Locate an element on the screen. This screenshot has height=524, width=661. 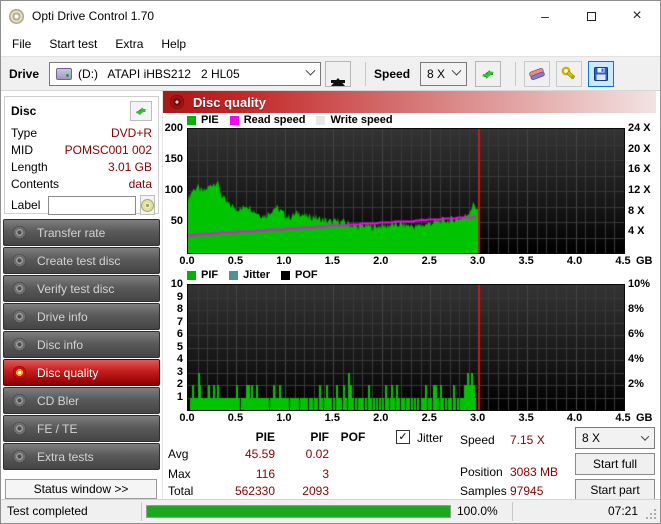
tick-label: 2 is located at coordinates (179, 384).